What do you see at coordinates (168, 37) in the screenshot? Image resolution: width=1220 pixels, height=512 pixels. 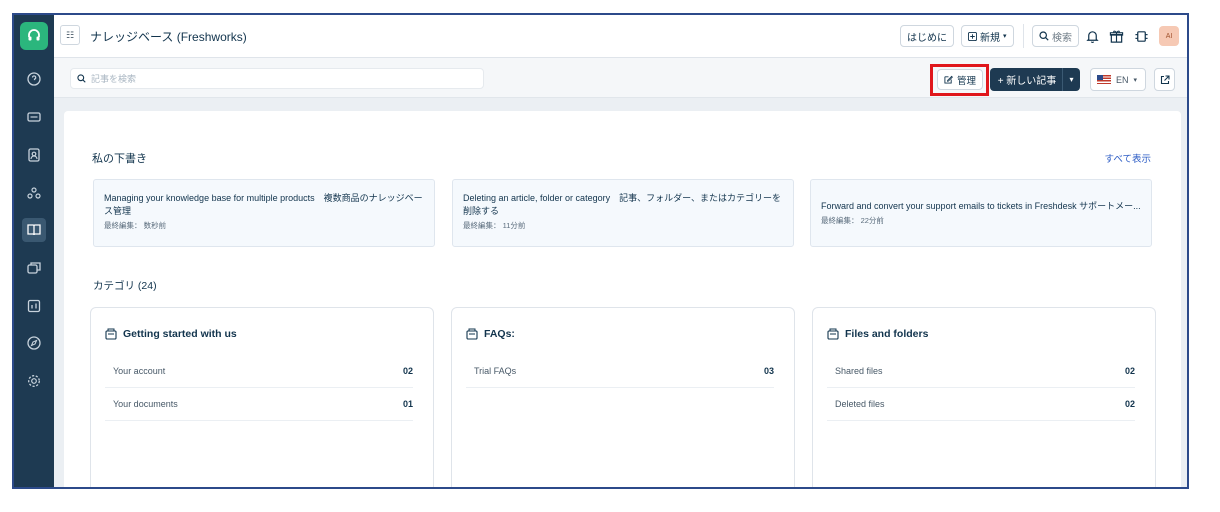 I see `page-title: ナレッジベース (Freshworks)` at bounding box center [168, 37].